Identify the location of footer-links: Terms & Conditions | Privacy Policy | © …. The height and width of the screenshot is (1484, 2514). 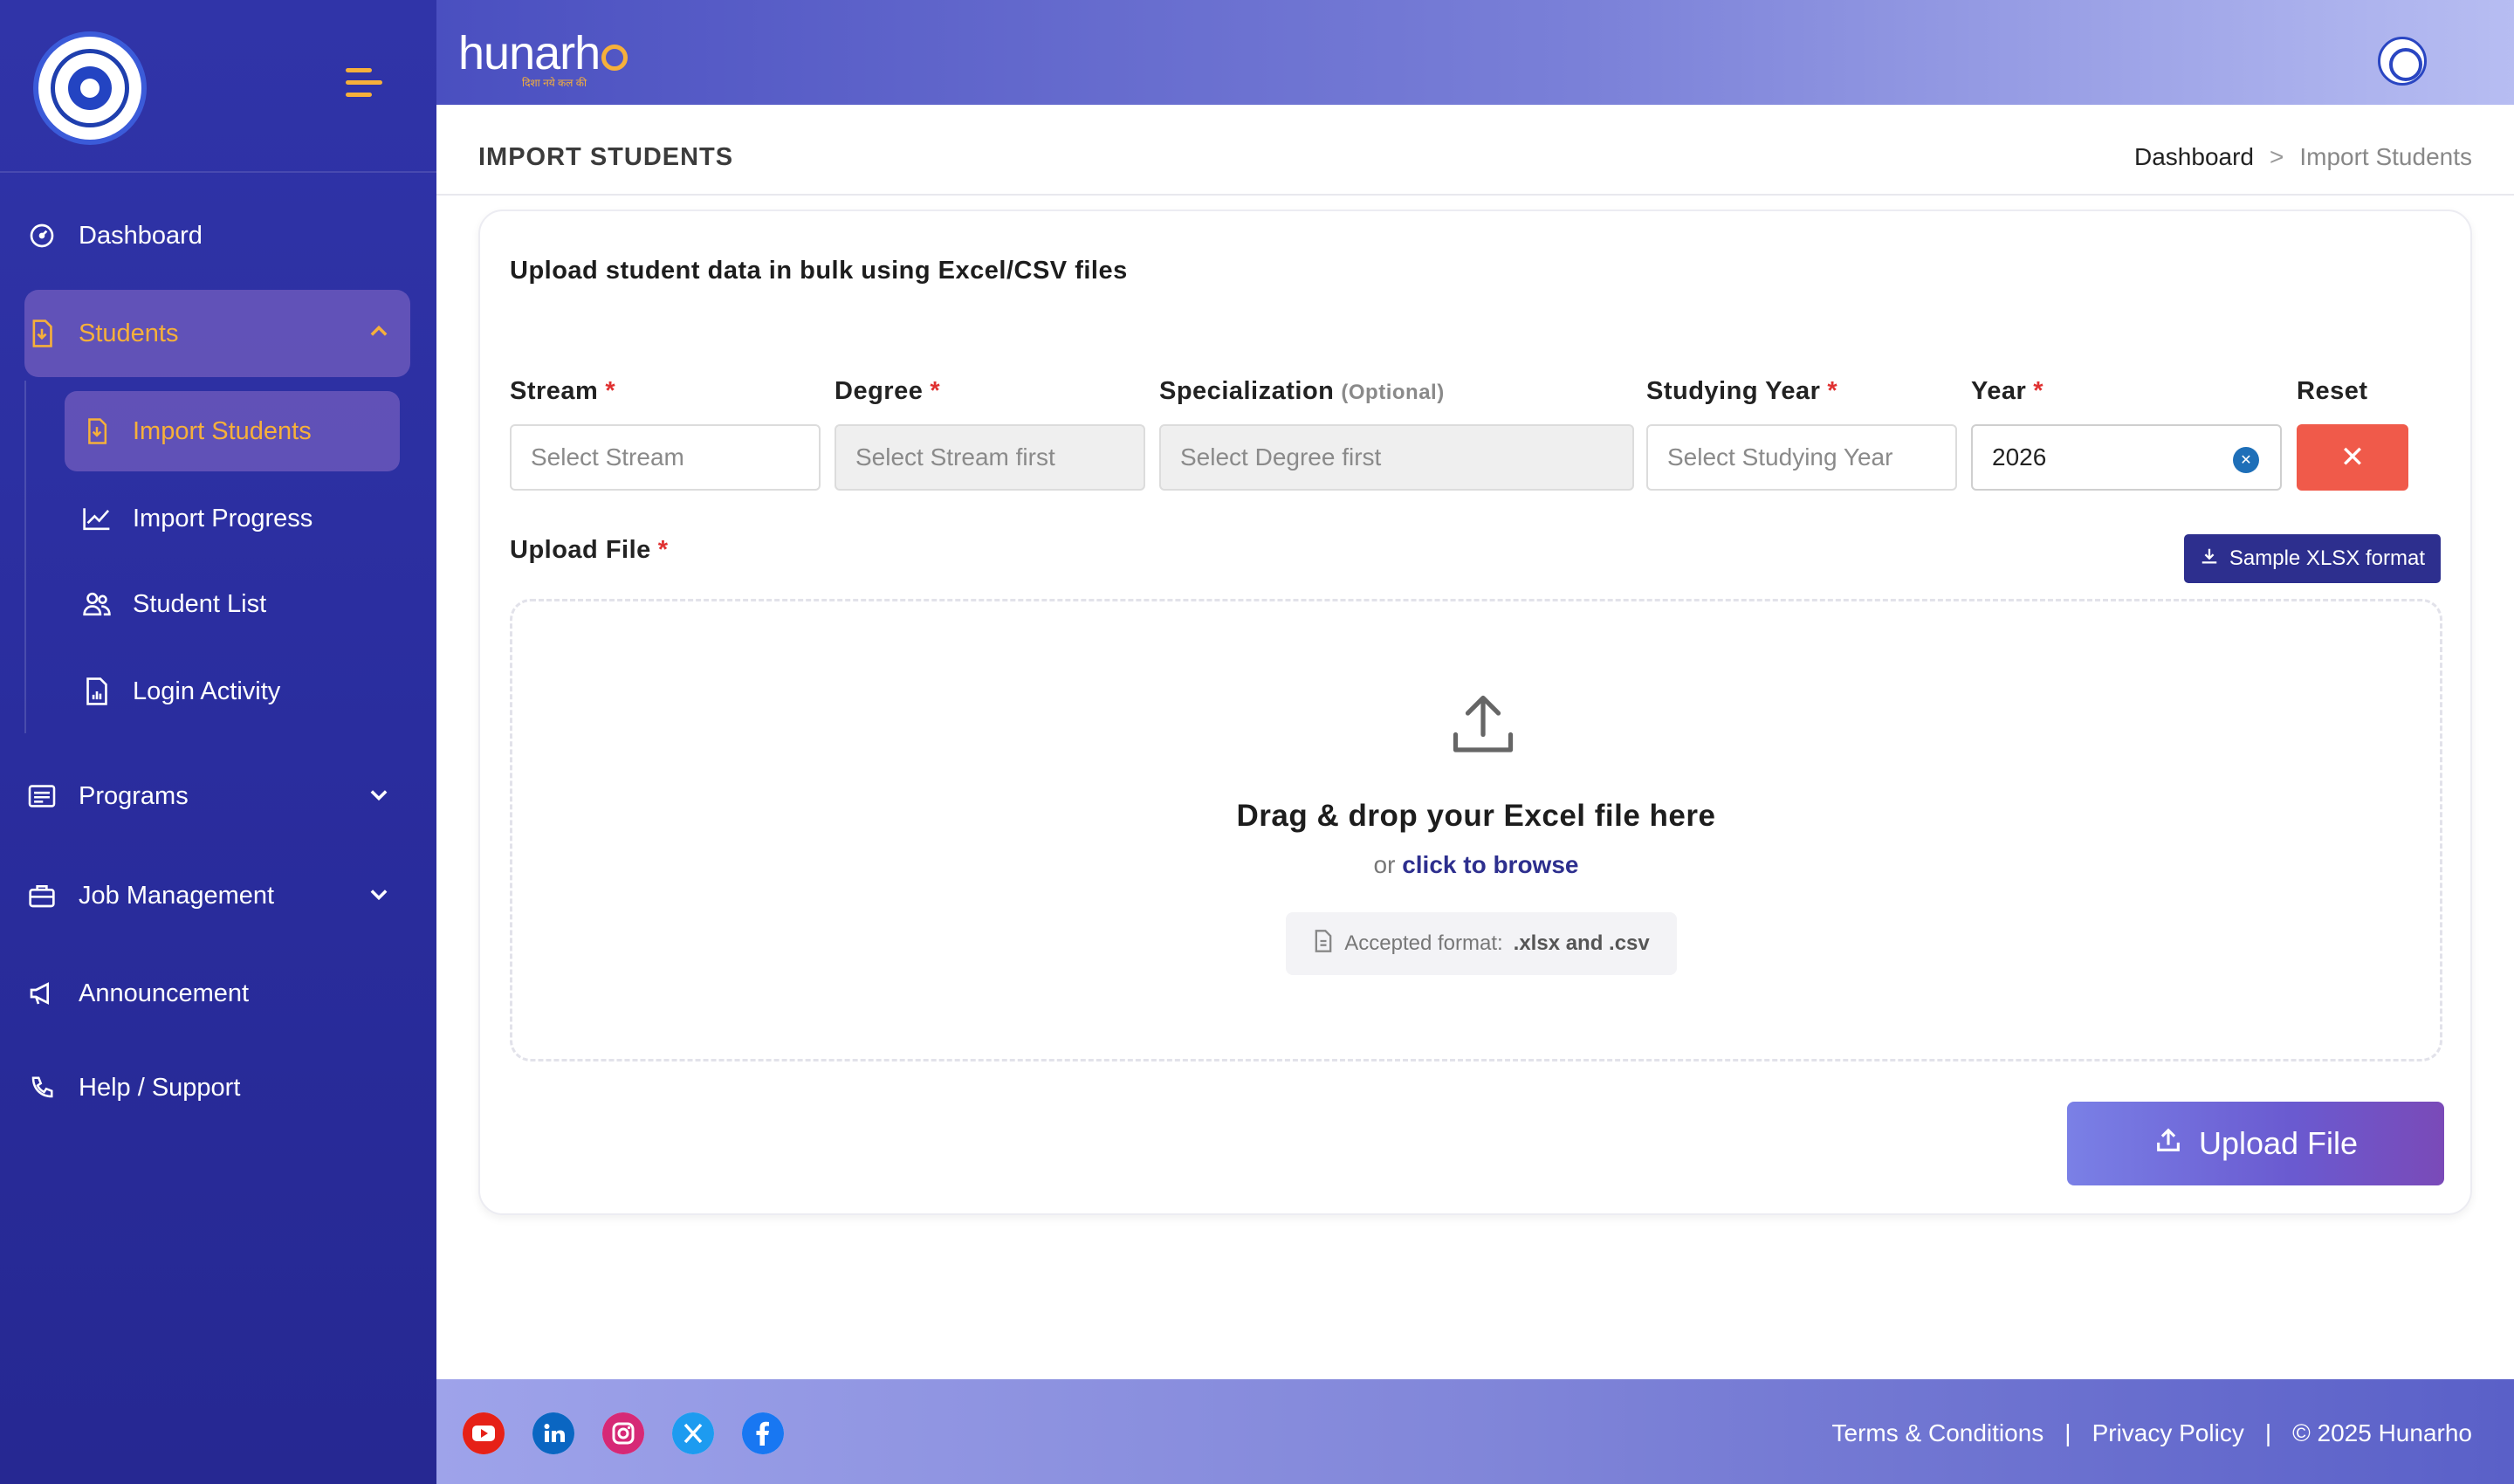
(2152, 1433).